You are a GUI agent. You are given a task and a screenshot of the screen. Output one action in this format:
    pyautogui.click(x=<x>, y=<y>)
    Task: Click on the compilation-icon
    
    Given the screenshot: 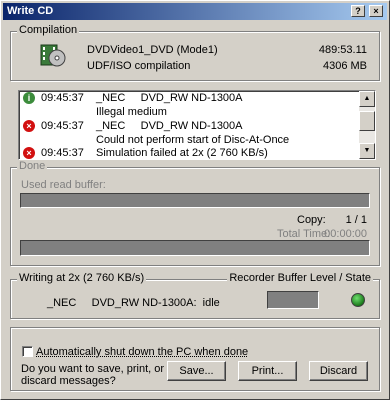 What is the action you would take?
    pyautogui.click(x=53, y=56)
    